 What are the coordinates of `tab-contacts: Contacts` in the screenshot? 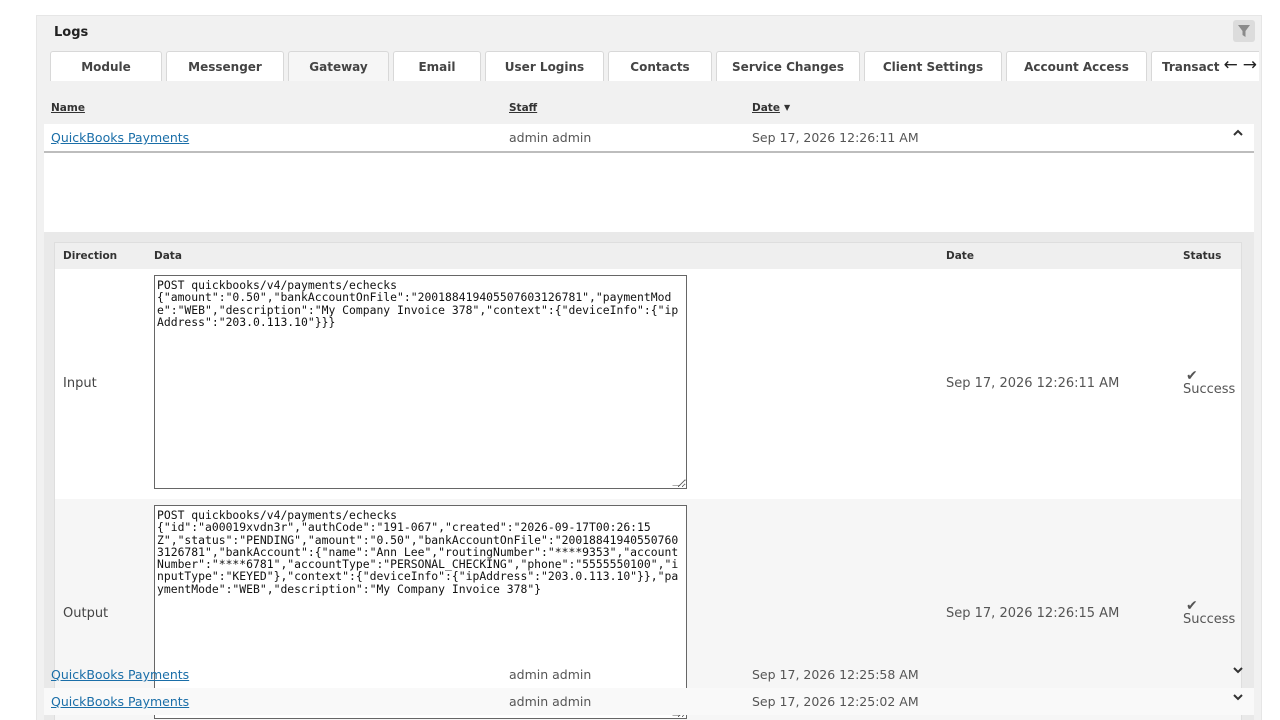 It's located at (660, 66).